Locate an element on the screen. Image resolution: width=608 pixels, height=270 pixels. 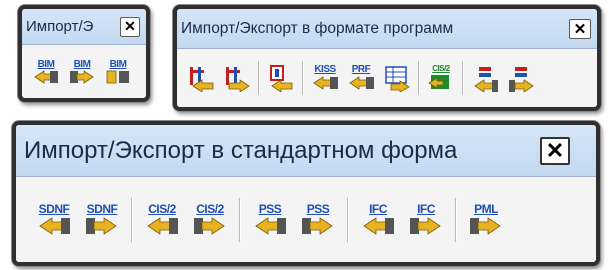
toolbar-buttons: KISS PRF CIS/2 is located at coordinates (387, 78).